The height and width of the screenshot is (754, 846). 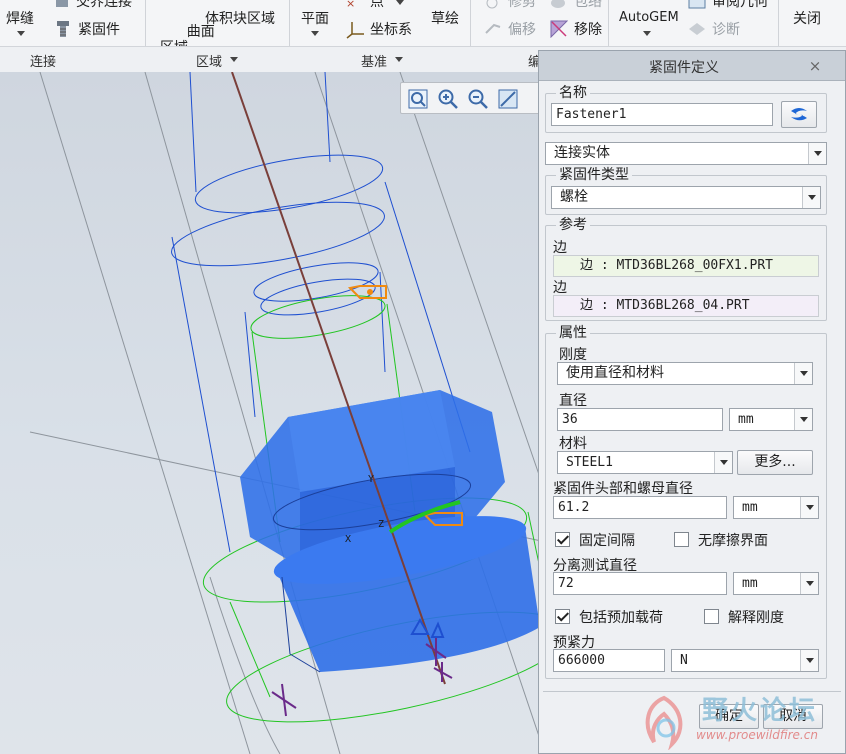 I want to click on point-button: × 点, so click(x=365, y=5).